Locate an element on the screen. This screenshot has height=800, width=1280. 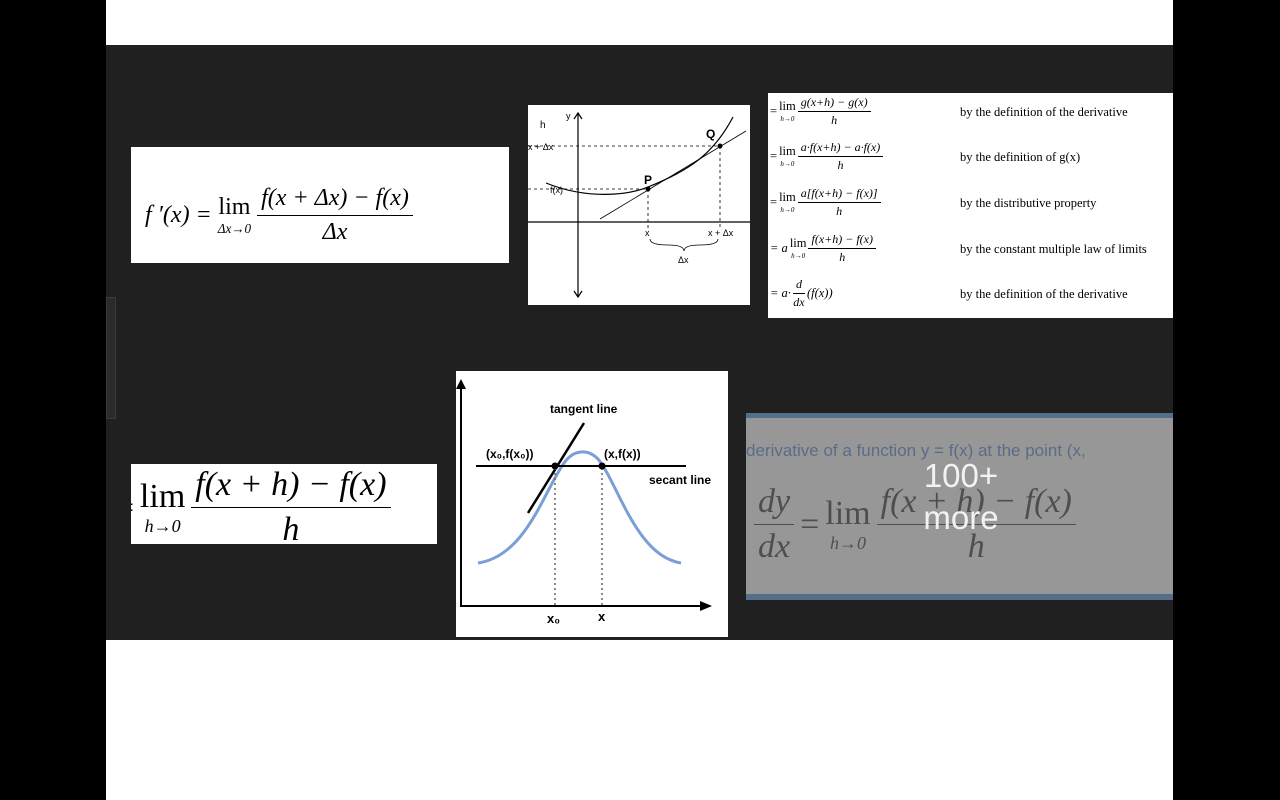
numerator: g(x+h) − g(x) is located at coordinates (834, 103).